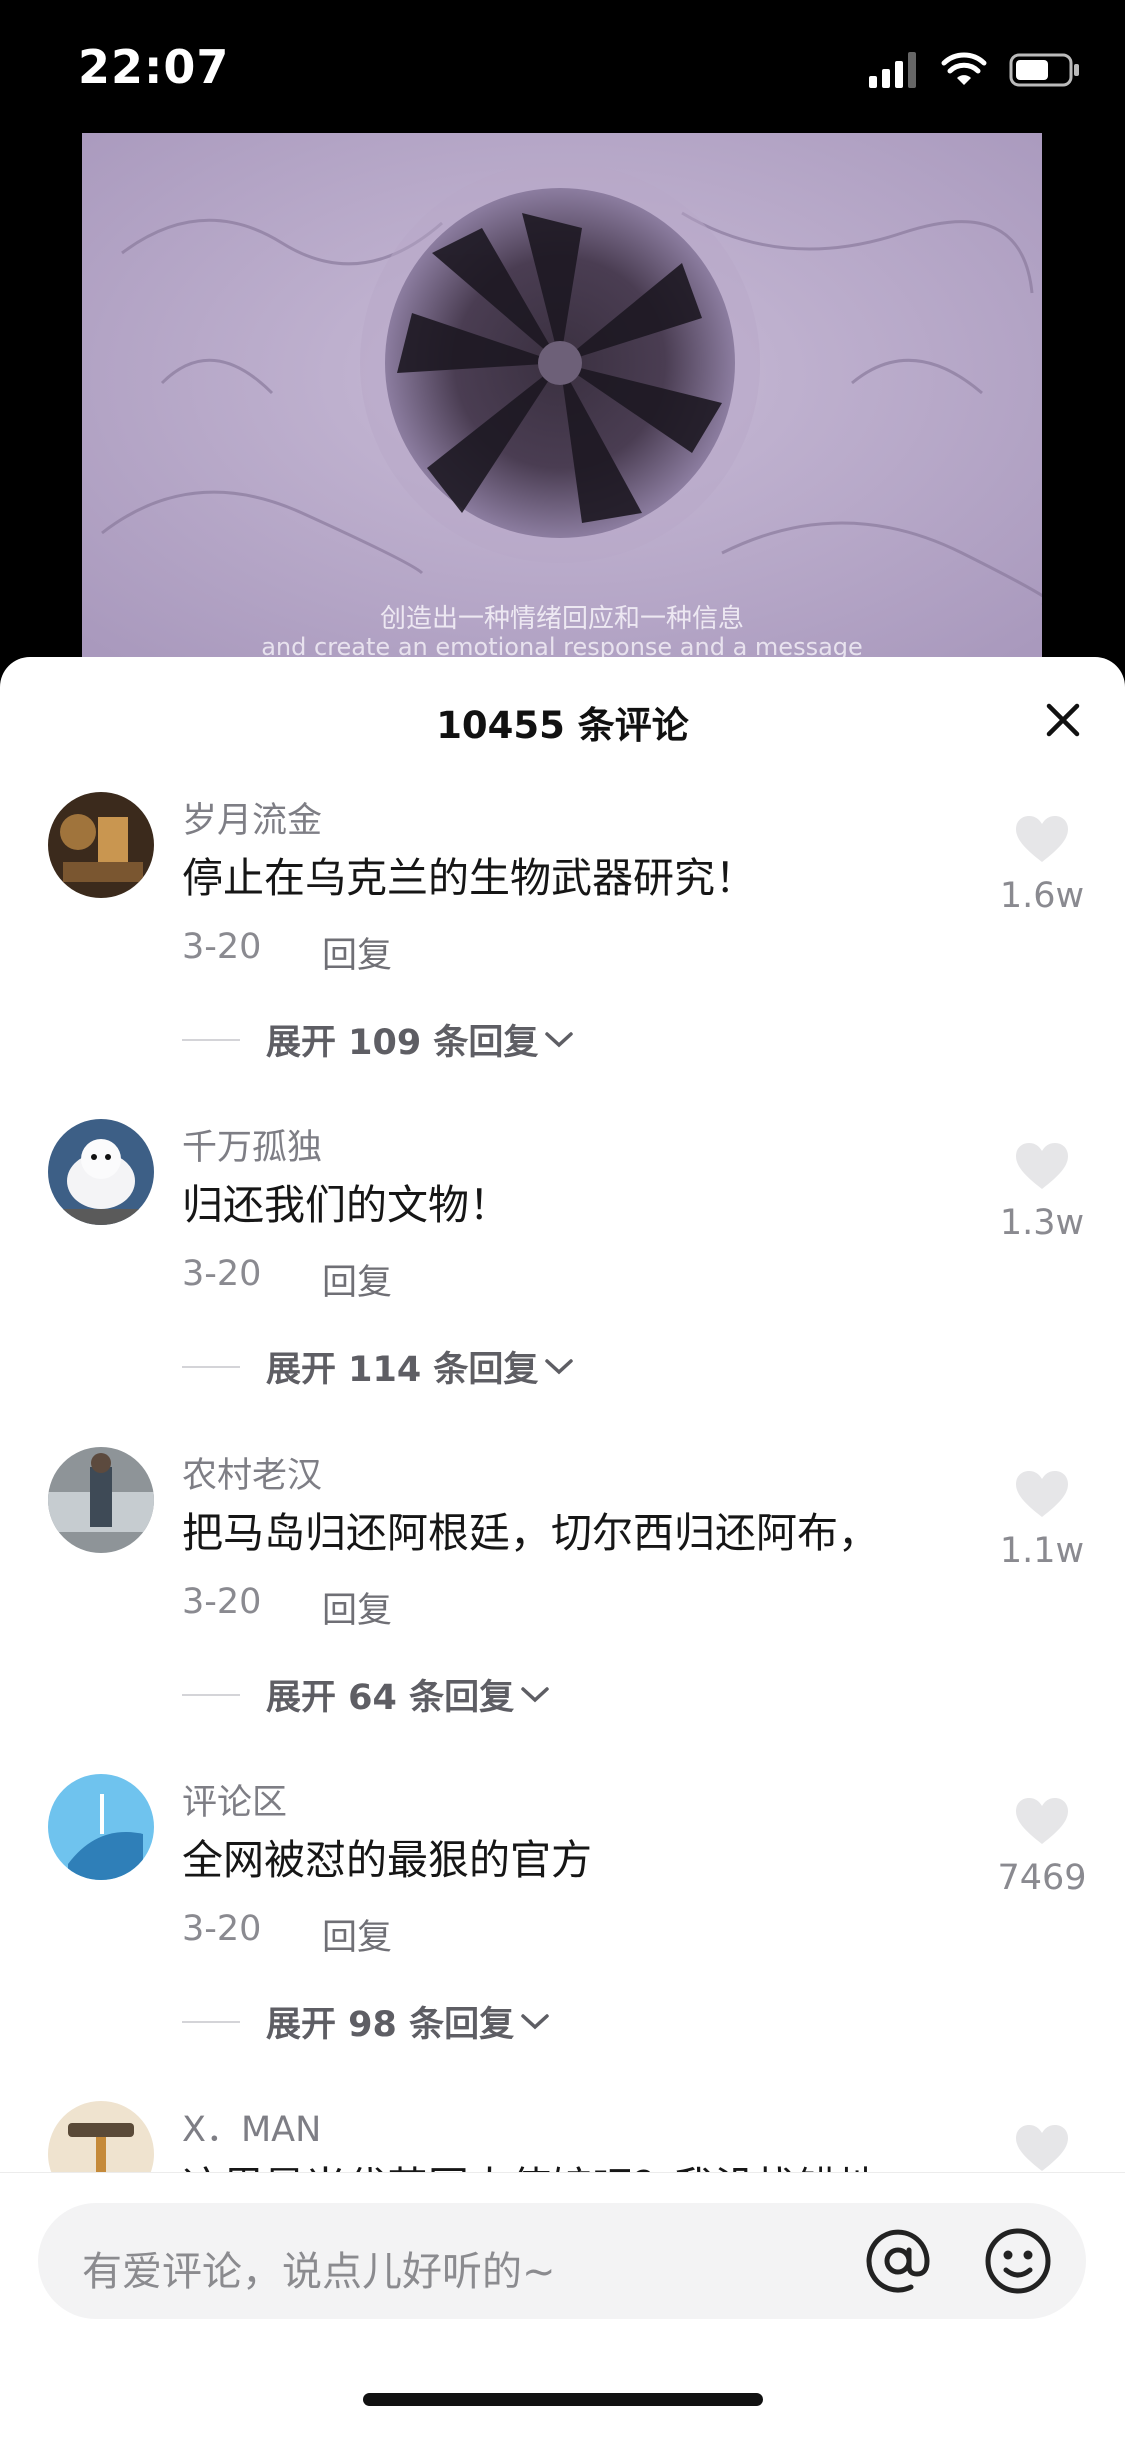  What do you see at coordinates (562, 725) in the screenshot?
I see `comment-count-title: 10455 条评论` at bounding box center [562, 725].